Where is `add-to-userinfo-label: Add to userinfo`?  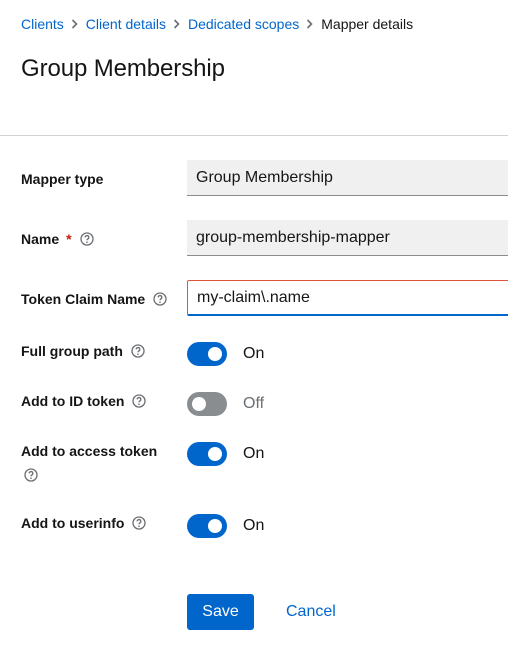 add-to-userinfo-label: Add to userinfo is located at coordinates (84, 523).